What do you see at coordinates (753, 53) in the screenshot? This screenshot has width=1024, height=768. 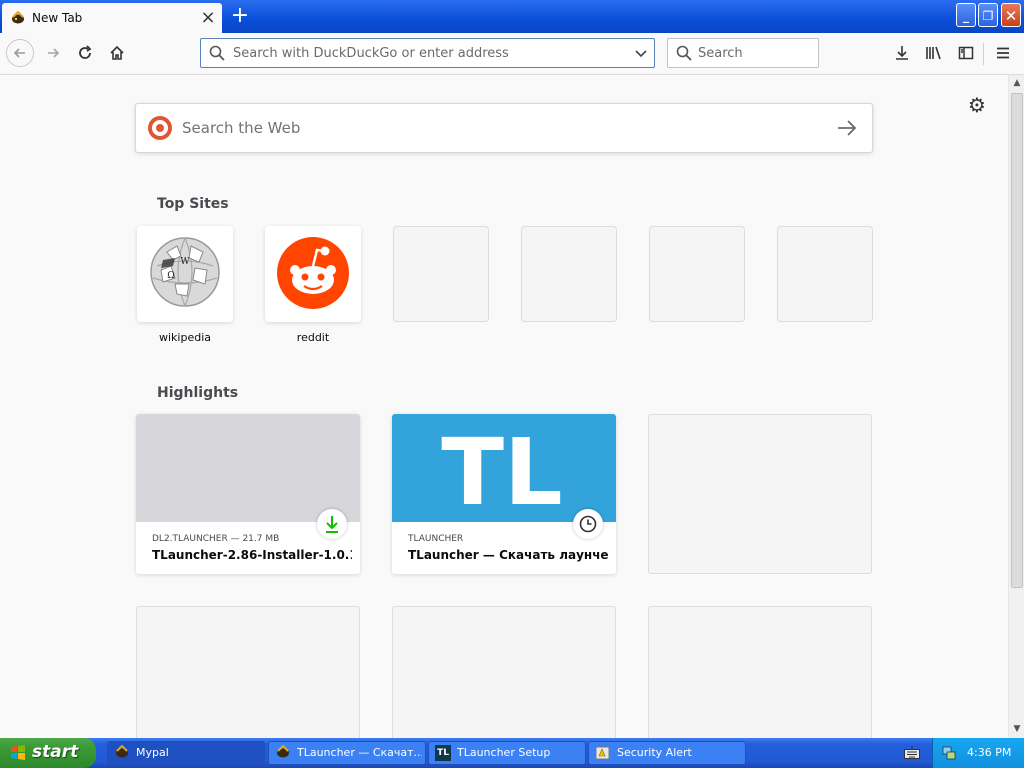 I see `search-input` at bounding box center [753, 53].